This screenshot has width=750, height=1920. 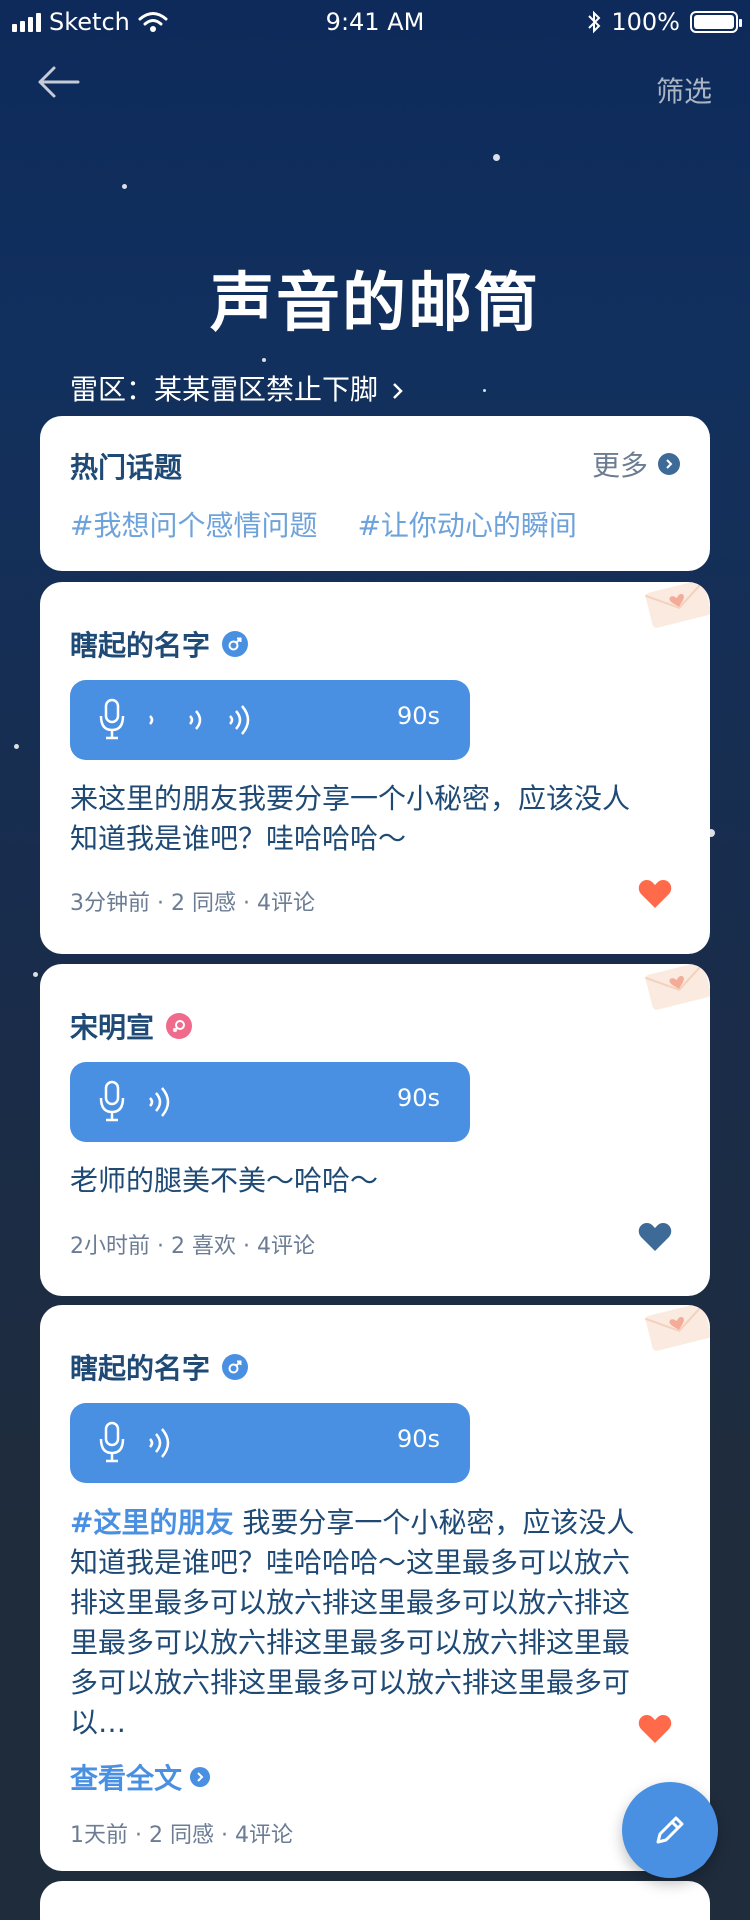 I want to click on arrow-left-icon, so click(x=59, y=82).